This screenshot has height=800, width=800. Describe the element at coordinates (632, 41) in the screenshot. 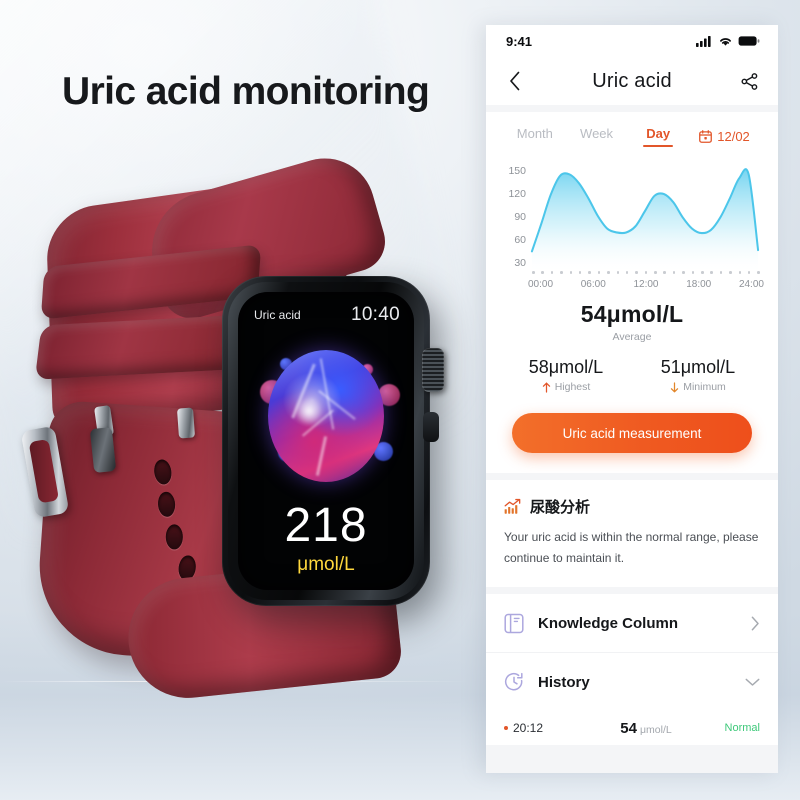

I see `status-bar: 9:41` at that location.